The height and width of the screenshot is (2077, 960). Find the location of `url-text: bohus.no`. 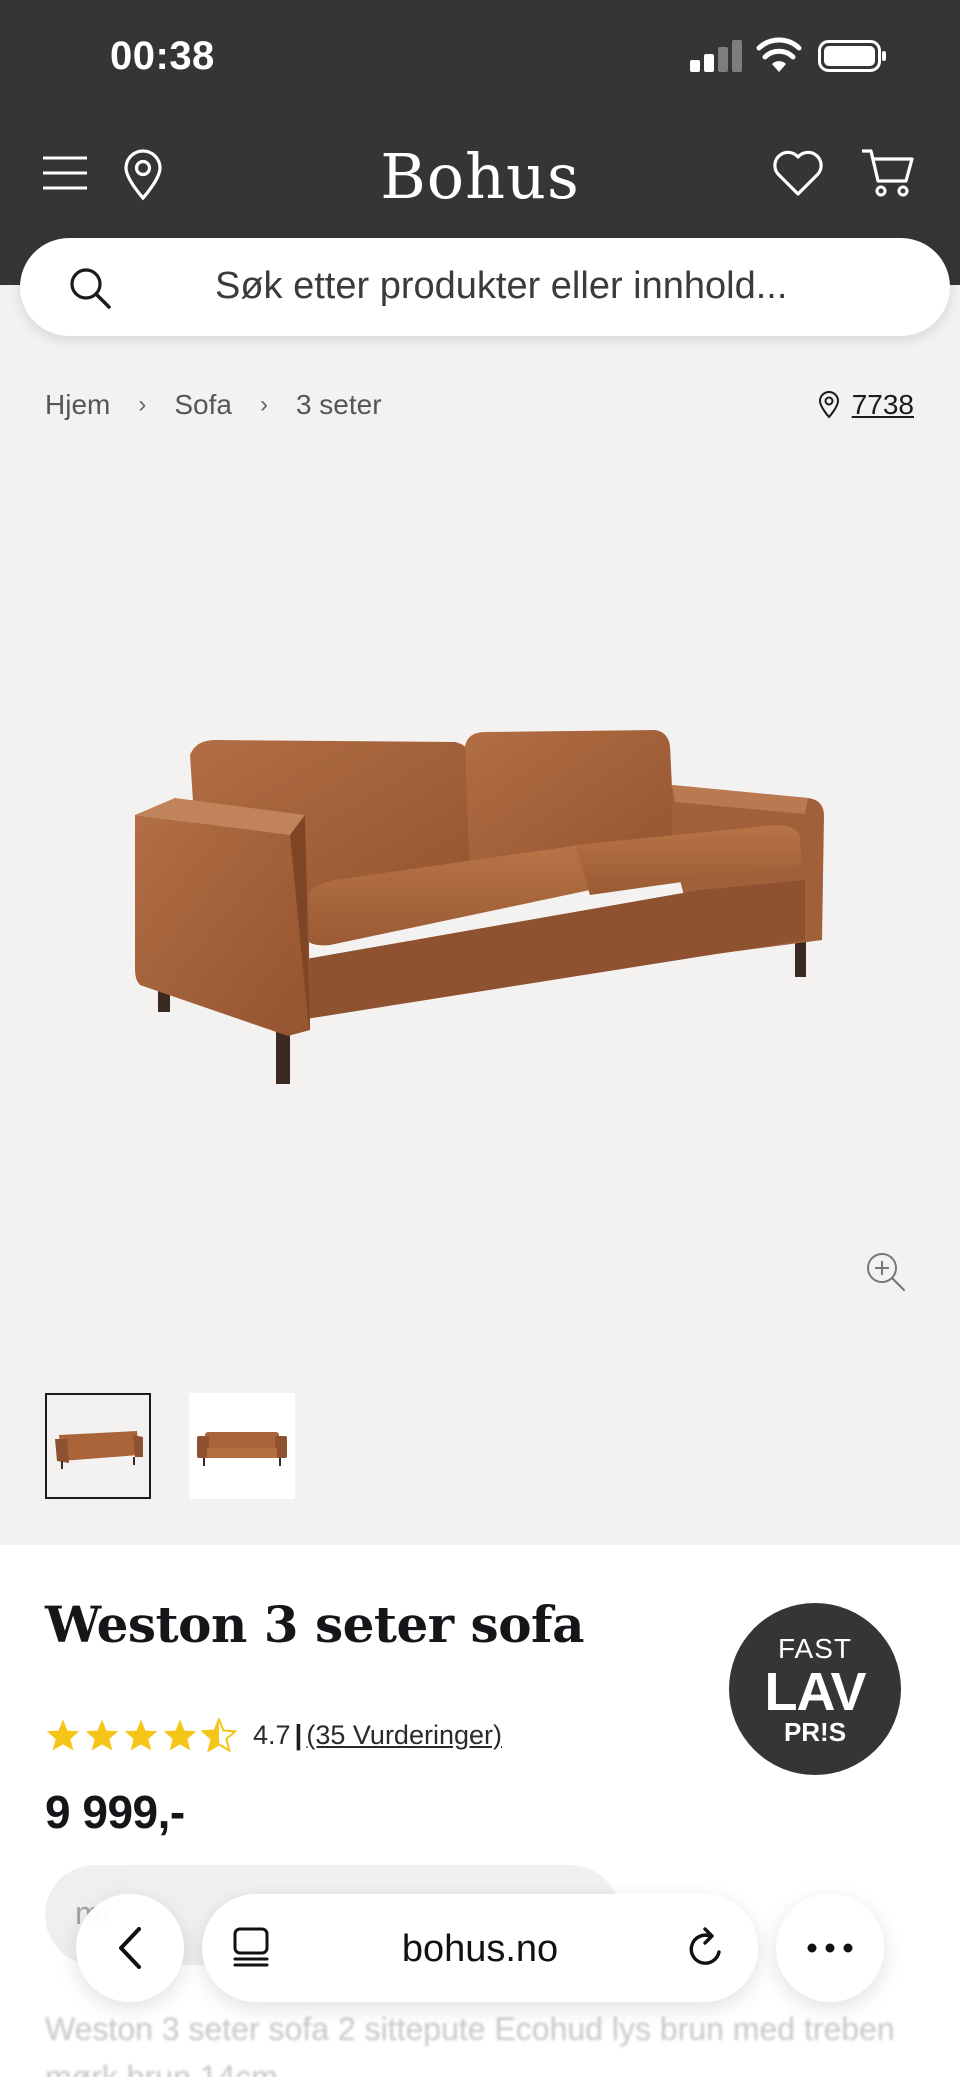

url-text: bohus.no is located at coordinates (480, 1949).